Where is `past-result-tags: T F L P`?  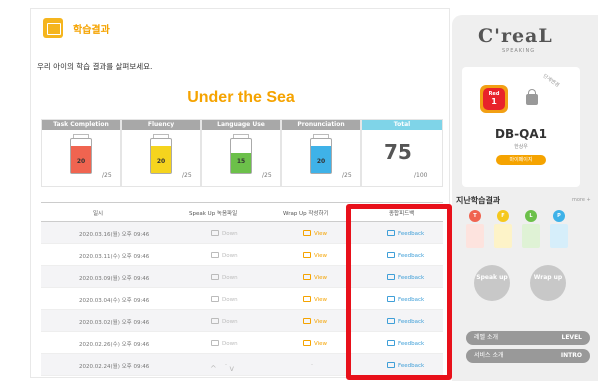 past-result-tags: T F L P is located at coordinates (519, 232).